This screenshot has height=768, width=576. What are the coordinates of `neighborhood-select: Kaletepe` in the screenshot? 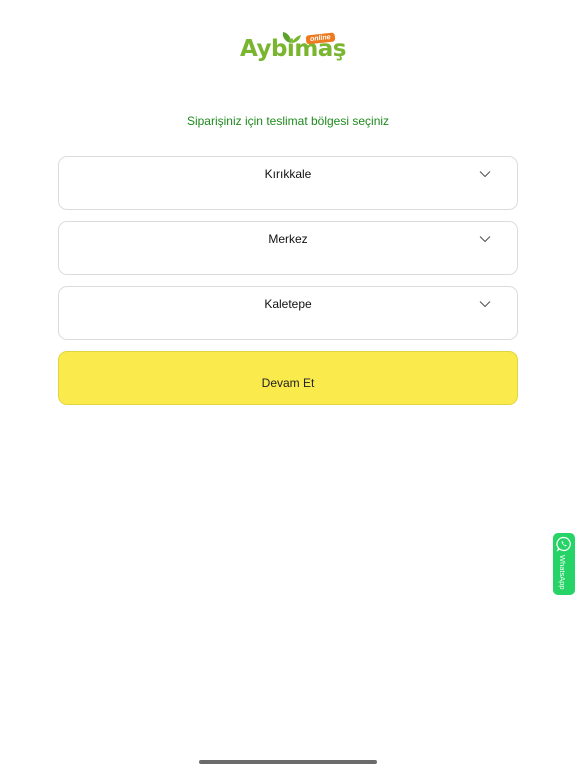 It's located at (288, 313).